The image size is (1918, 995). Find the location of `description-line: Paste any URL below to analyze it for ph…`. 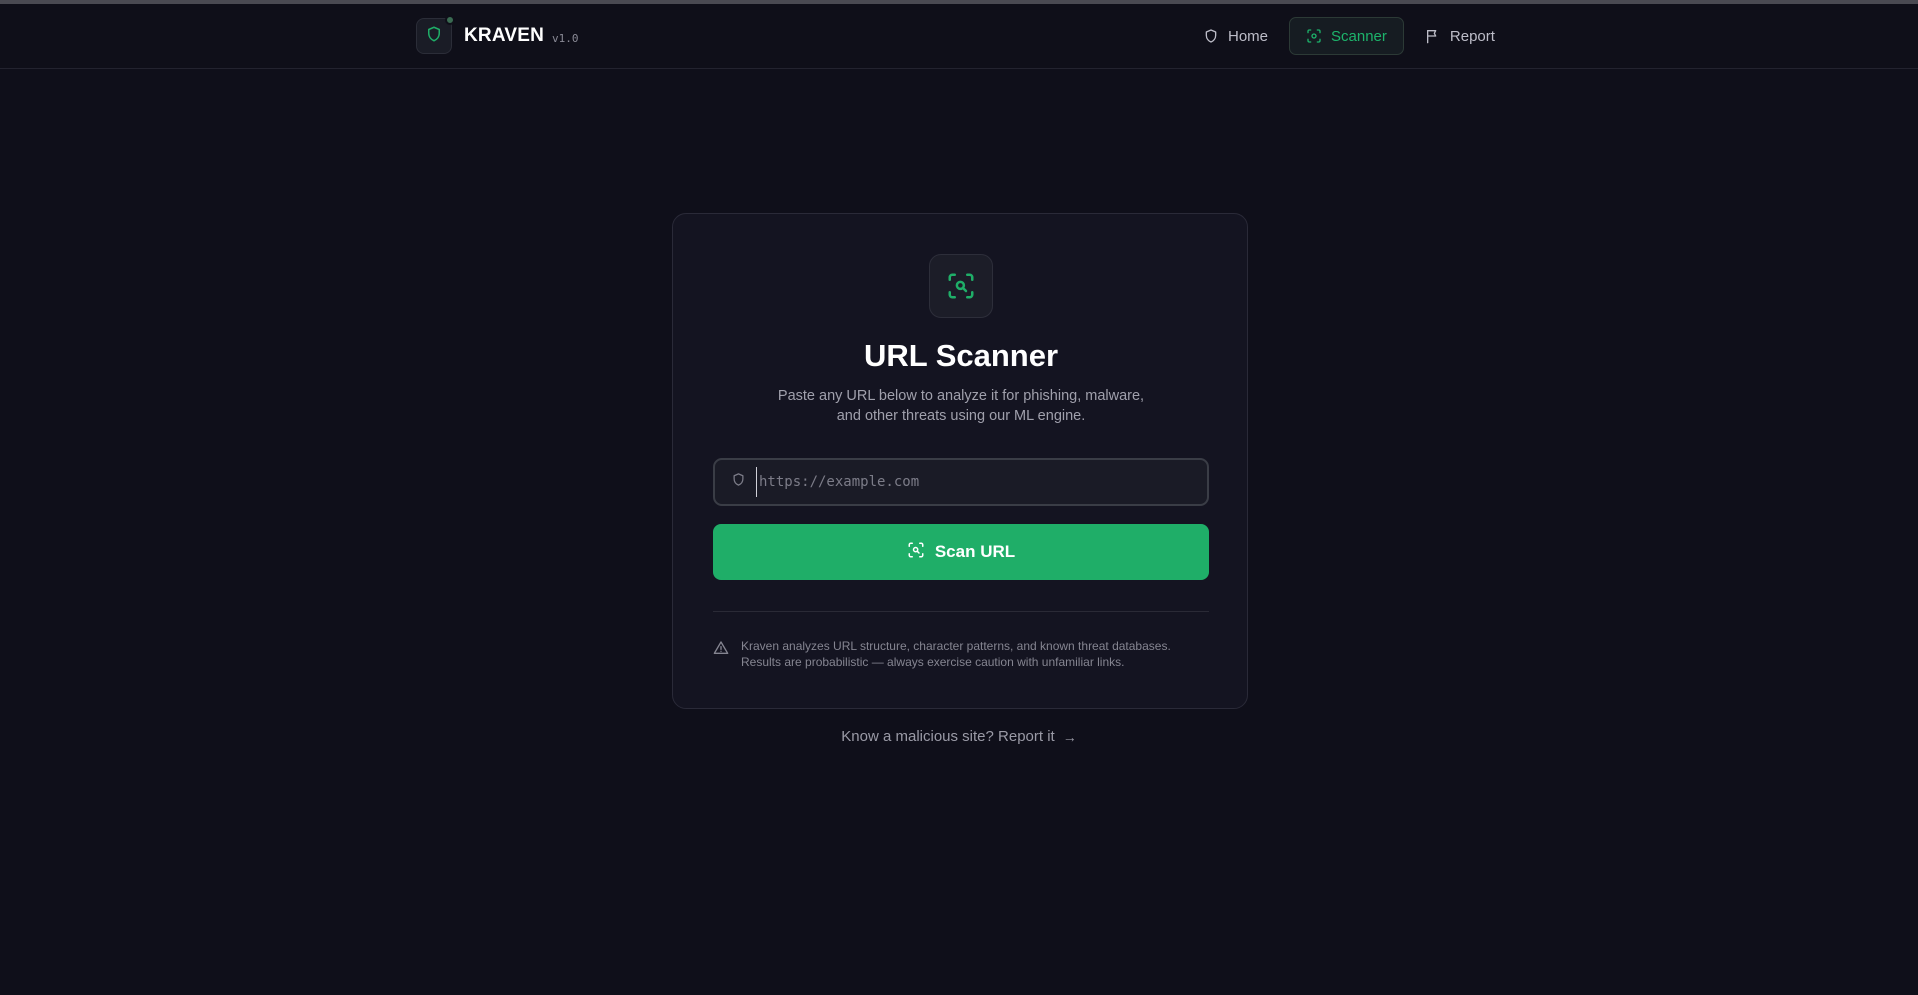

description-line: Paste any URL below to analyze it for ph… is located at coordinates (961, 396).